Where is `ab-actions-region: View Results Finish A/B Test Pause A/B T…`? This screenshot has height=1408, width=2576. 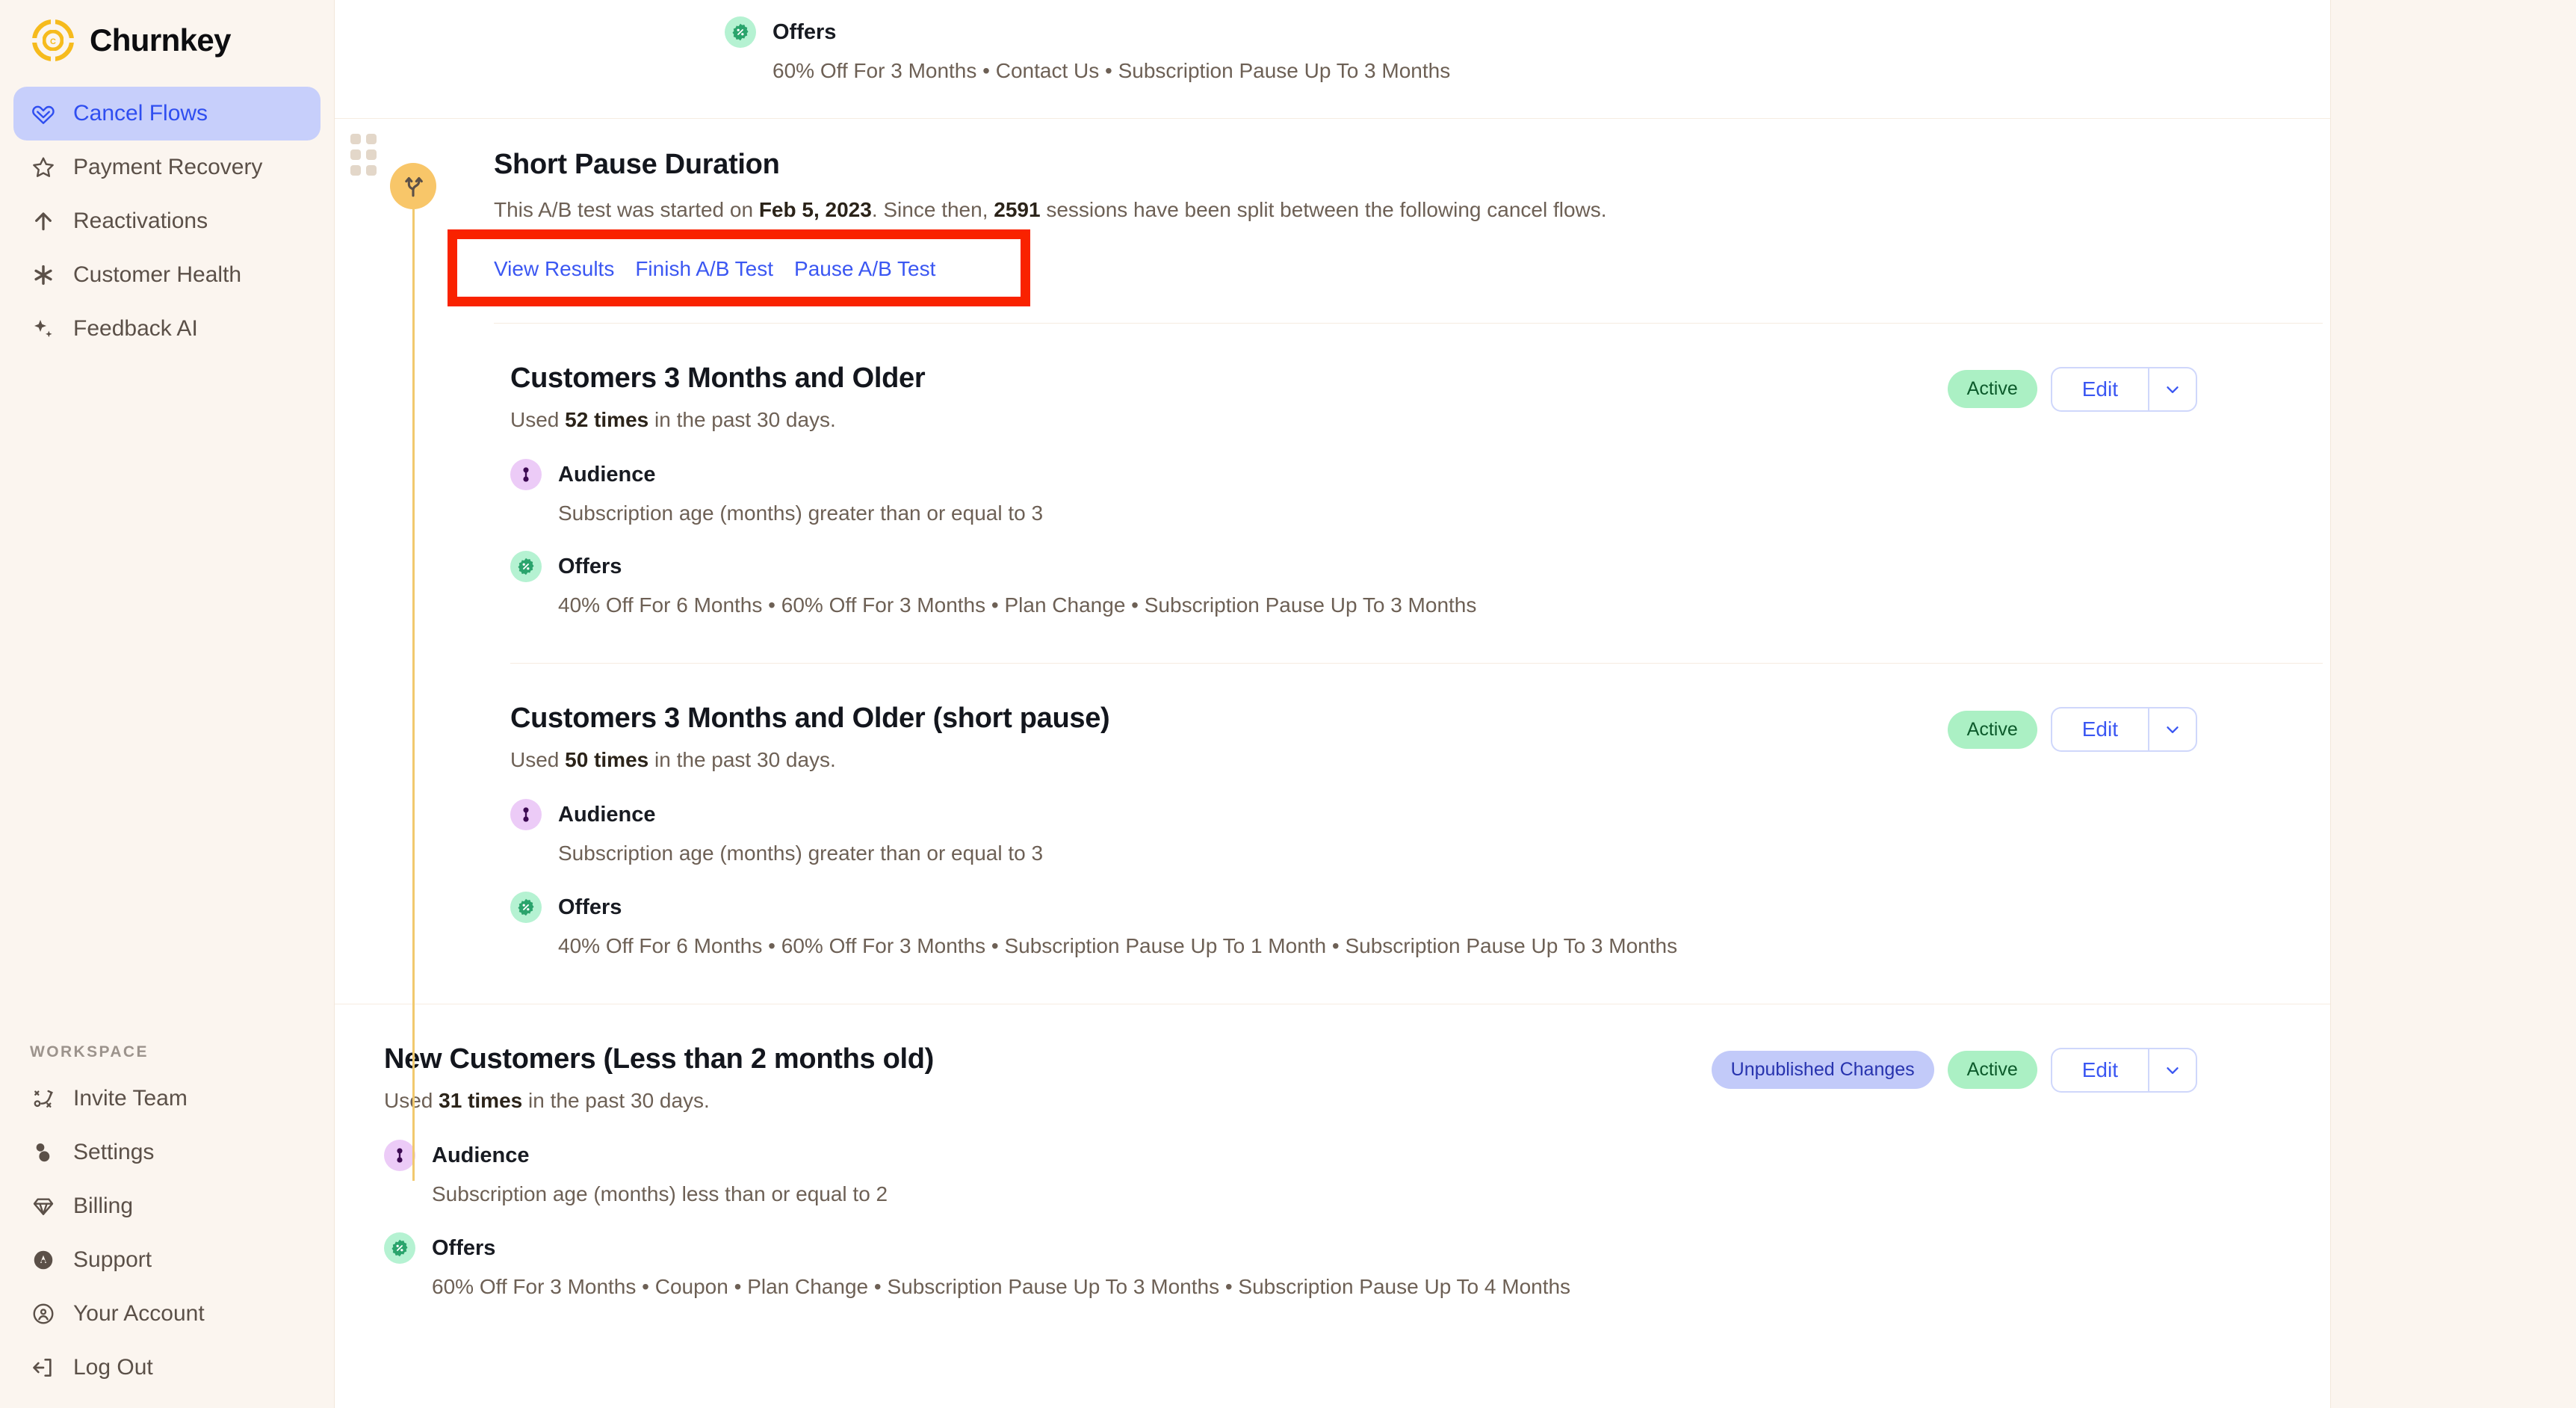
ab-actions-region: View Results Finish A/B Test Pause A/B T… is located at coordinates (1389, 267).